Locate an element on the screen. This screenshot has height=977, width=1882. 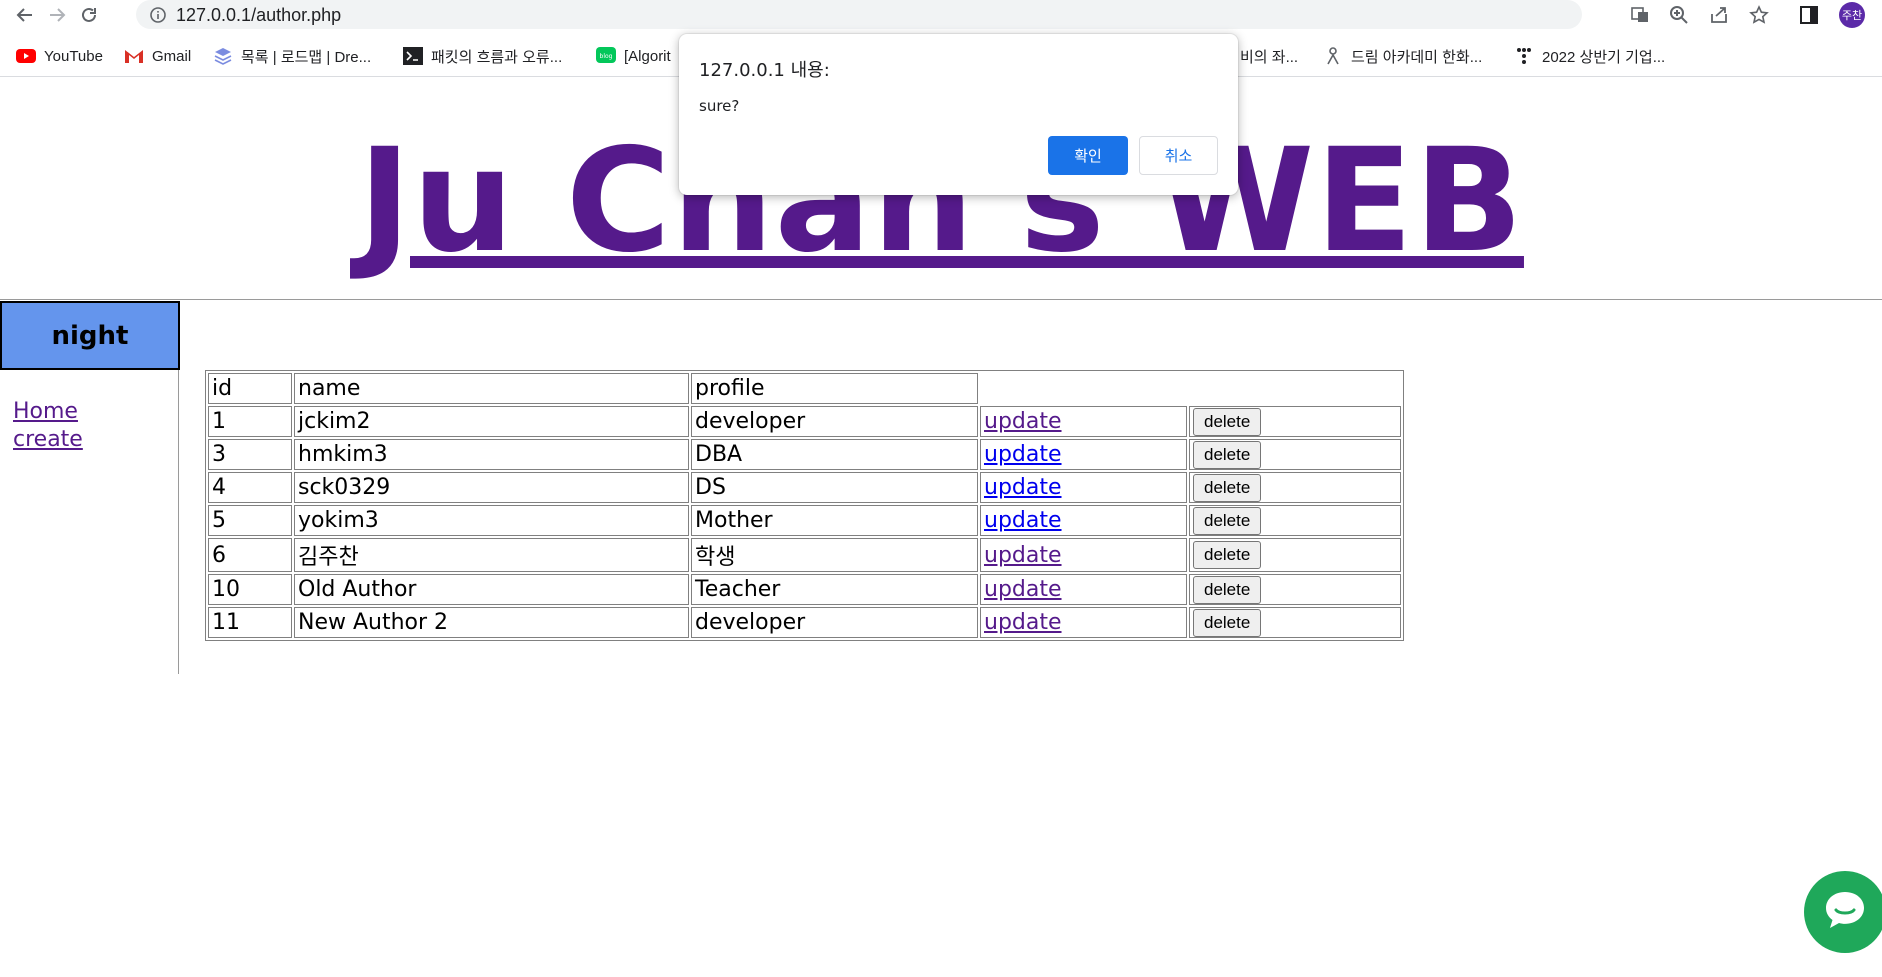
chat-widget-button is located at coordinates (1843, 912).